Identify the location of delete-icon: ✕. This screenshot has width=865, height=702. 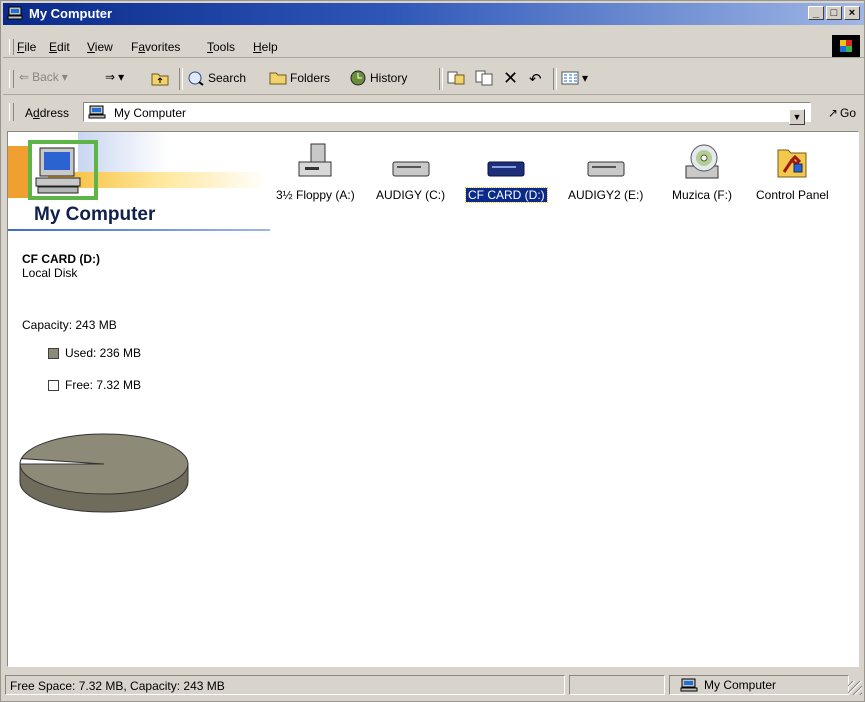
(511, 78).